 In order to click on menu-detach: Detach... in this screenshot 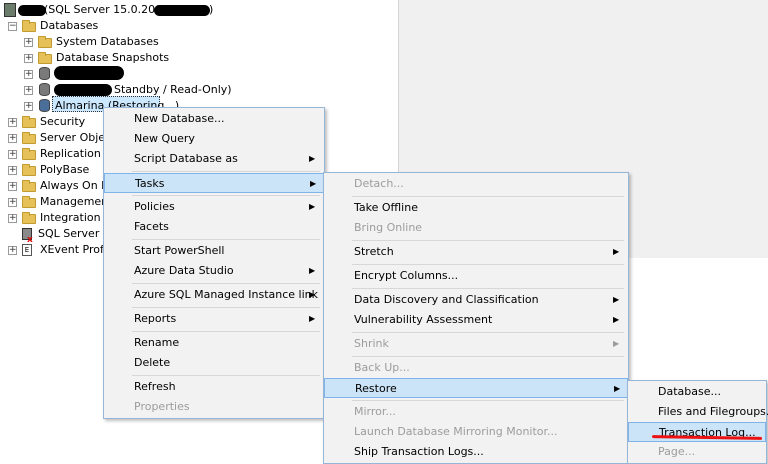, I will do `click(476, 184)`.